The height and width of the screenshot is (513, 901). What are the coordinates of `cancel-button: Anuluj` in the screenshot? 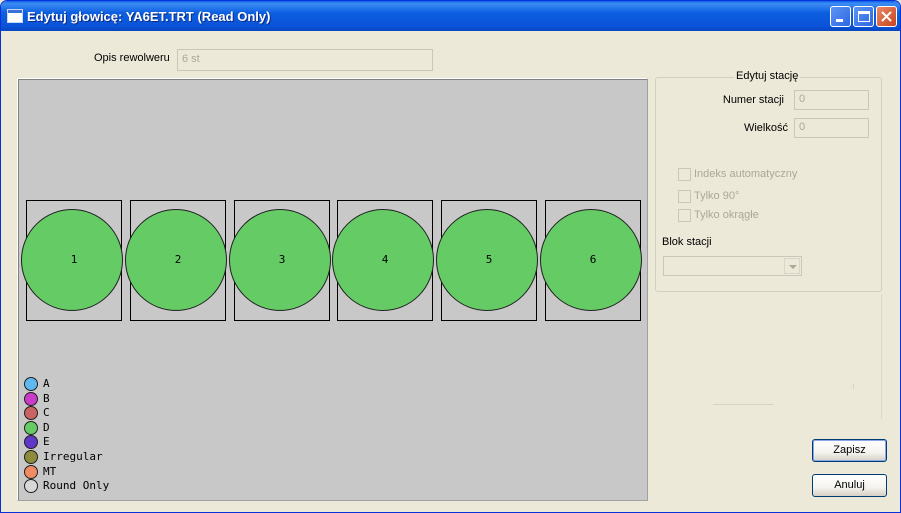 It's located at (849, 485).